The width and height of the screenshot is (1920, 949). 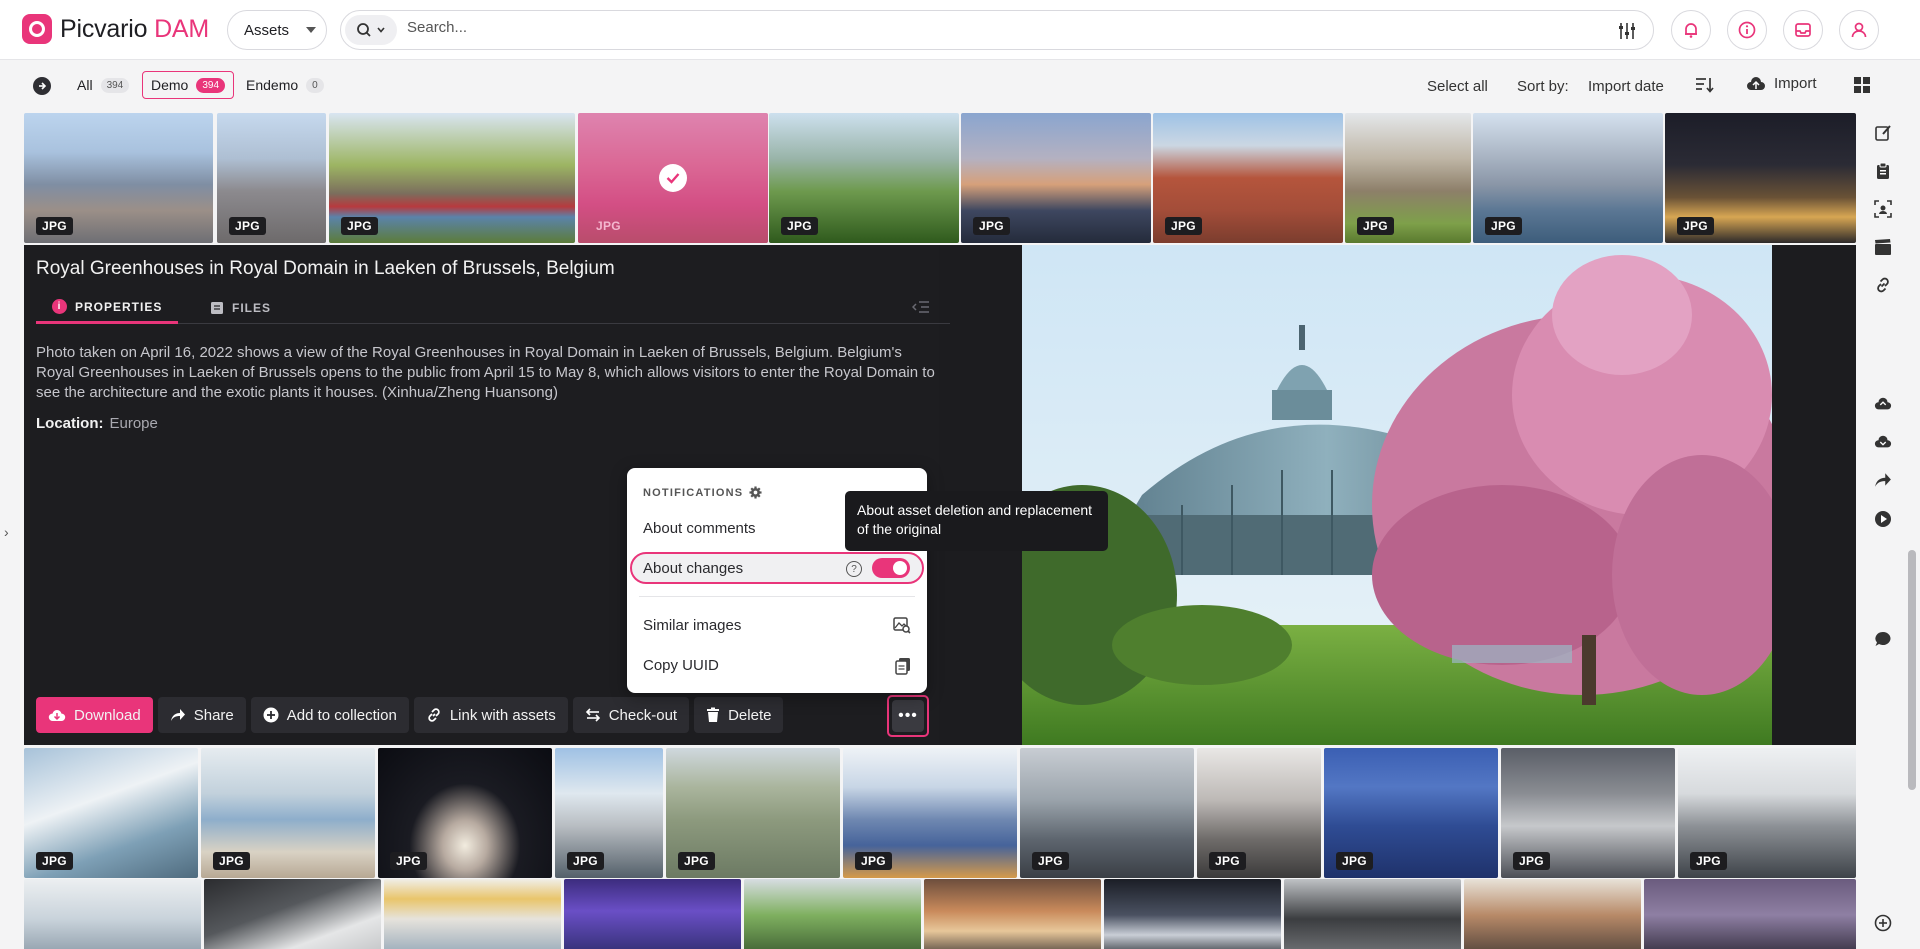 I want to click on tab-files: FILES, so click(x=240, y=308).